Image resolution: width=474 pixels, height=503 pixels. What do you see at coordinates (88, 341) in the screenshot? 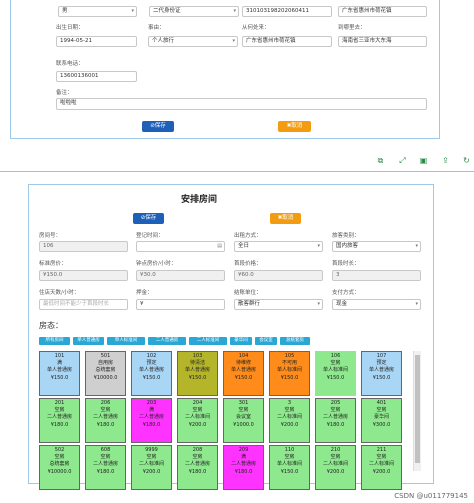
I see `tab-room-type: 单人普通房` at bounding box center [88, 341].